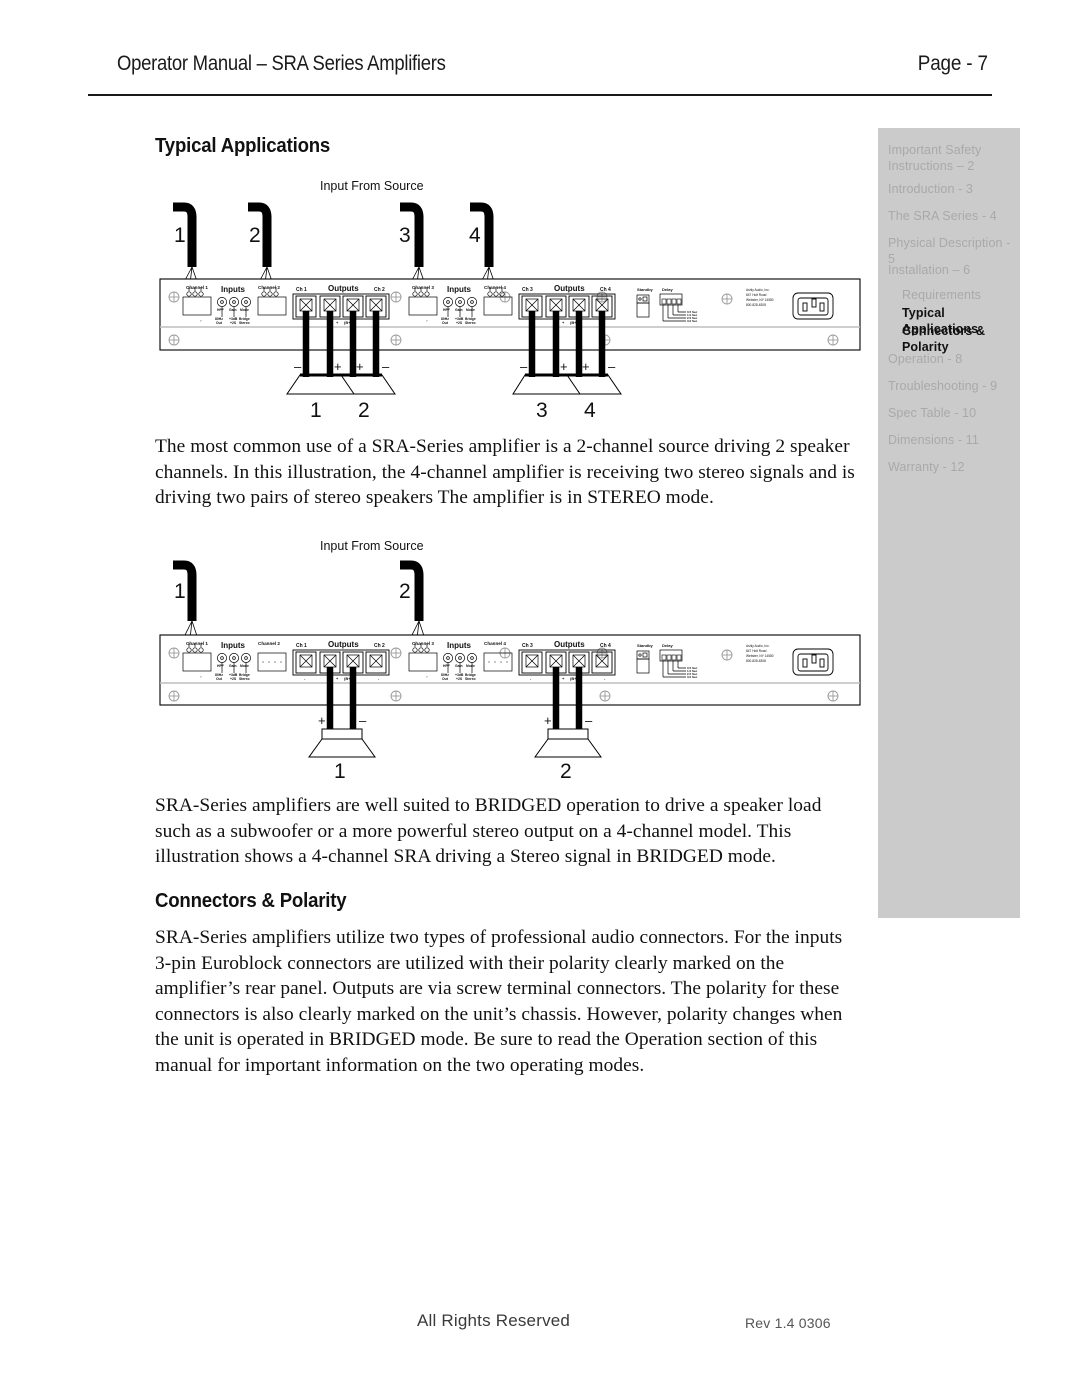 Image resolution: width=1080 pixels, height=1397 pixels. What do you see at coordinates (281, 63) in the screenshot?
I see `page-header-title: Operator Manual – SRA Series Amplifiers` at bounding box center [281, 63].